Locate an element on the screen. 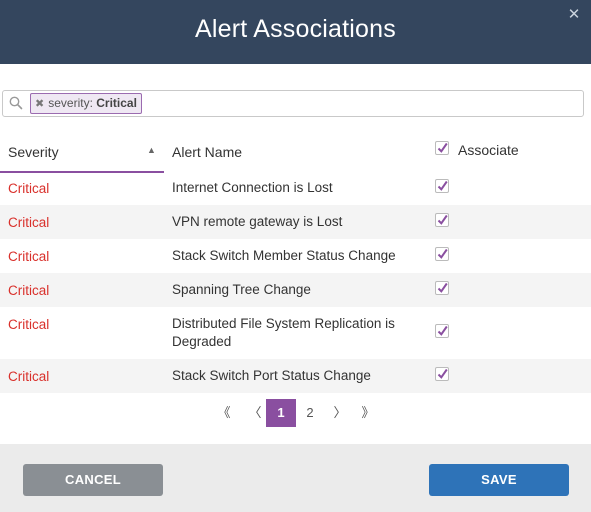 The height and width of the screenshot is (512, 591). column-label-severity: Severity is located at coordinates (33, 152).